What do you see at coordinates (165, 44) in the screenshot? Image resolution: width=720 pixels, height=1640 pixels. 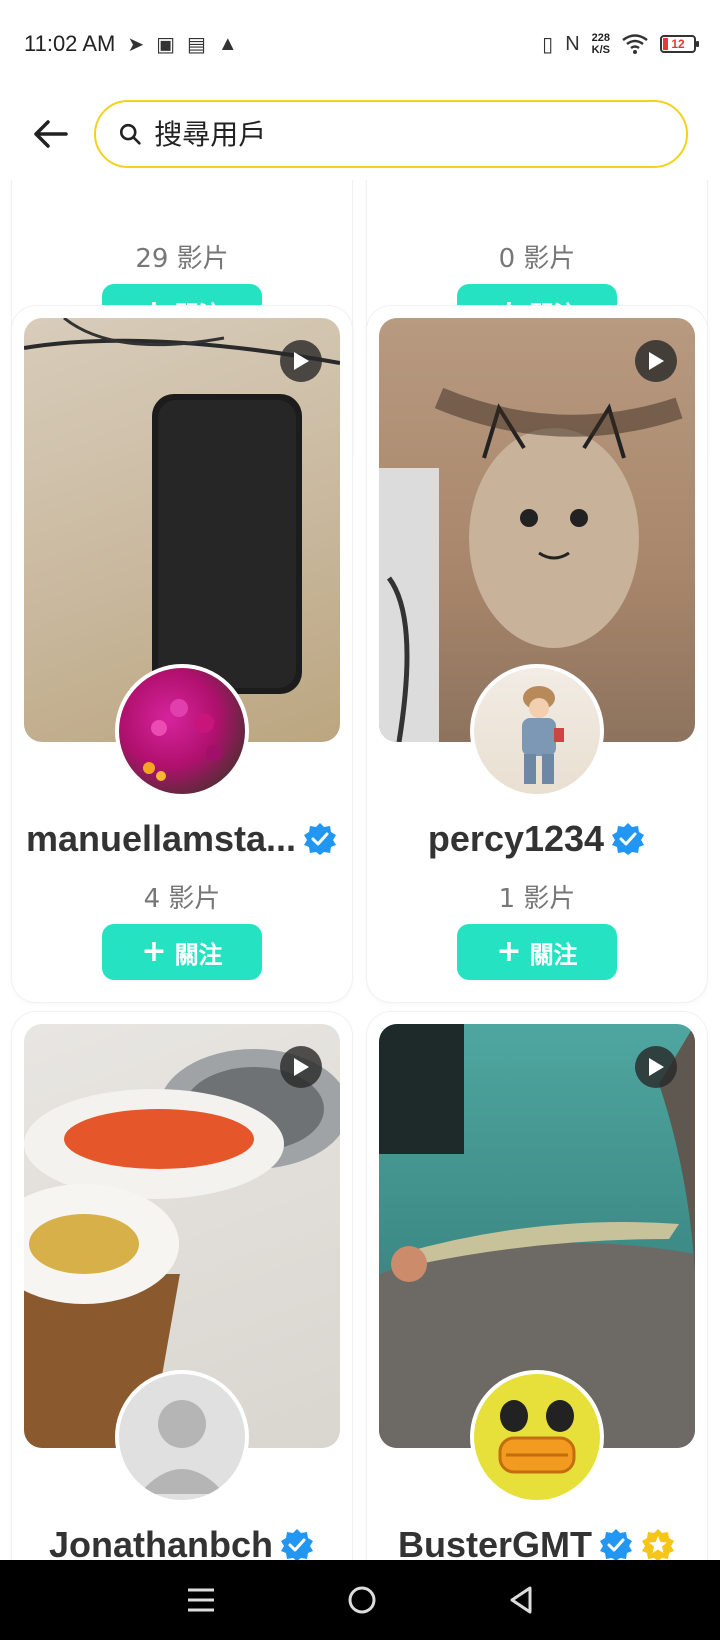 I see `teams-icon: ▣` at bounding box center [165, 44].